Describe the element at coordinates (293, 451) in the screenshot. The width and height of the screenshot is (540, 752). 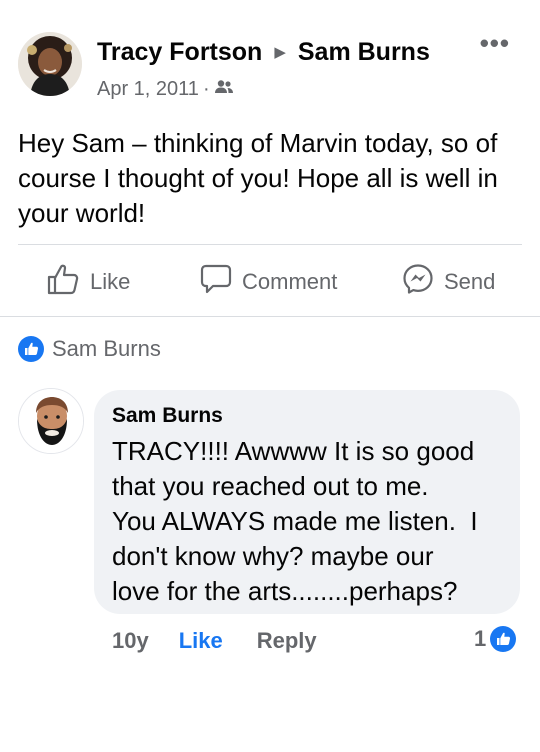
I see `comment-text-line: TRACY!!!! Awwww It is so good` at that location.